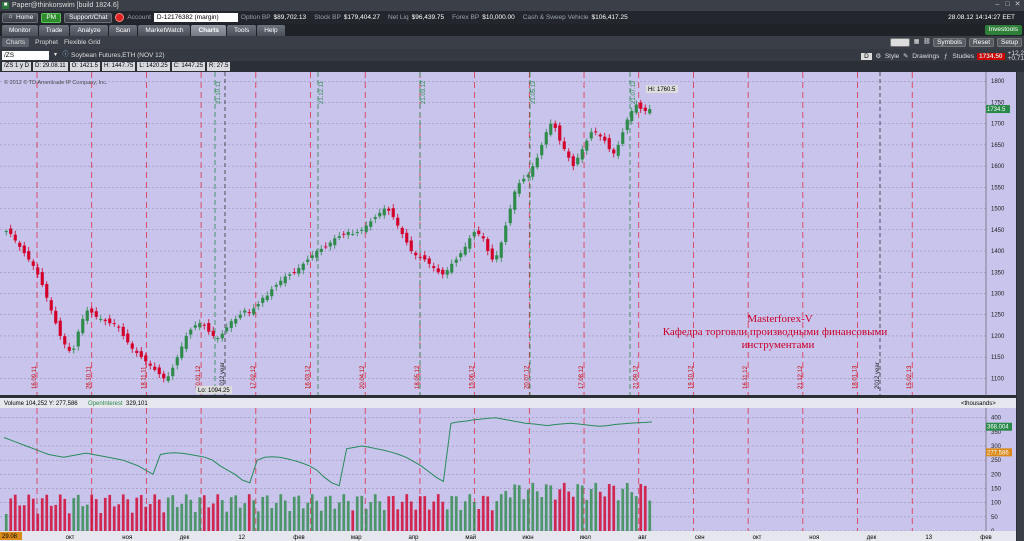  Describe the element at coordinates (88, 17) in the screenshot. I see `support-chat-button: Support/Chat` at that location.